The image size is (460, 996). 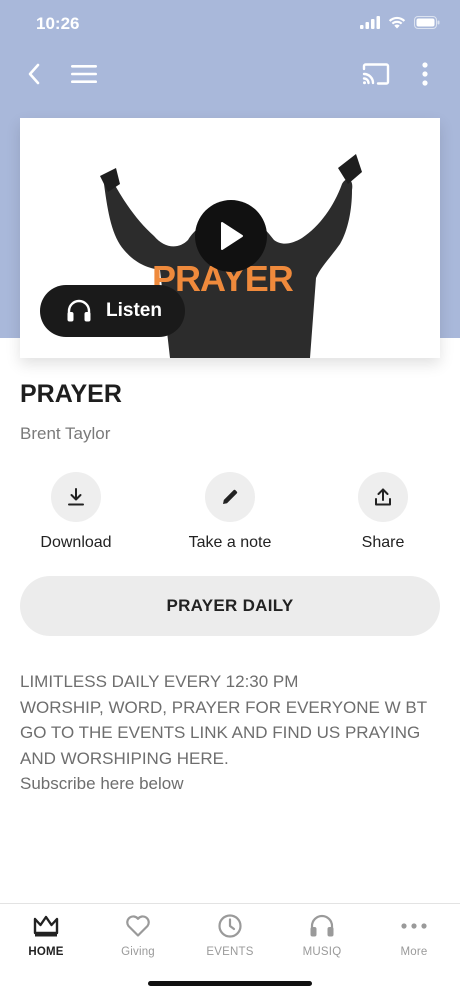 I want to click on cast-button, so click(x=376, y=74).